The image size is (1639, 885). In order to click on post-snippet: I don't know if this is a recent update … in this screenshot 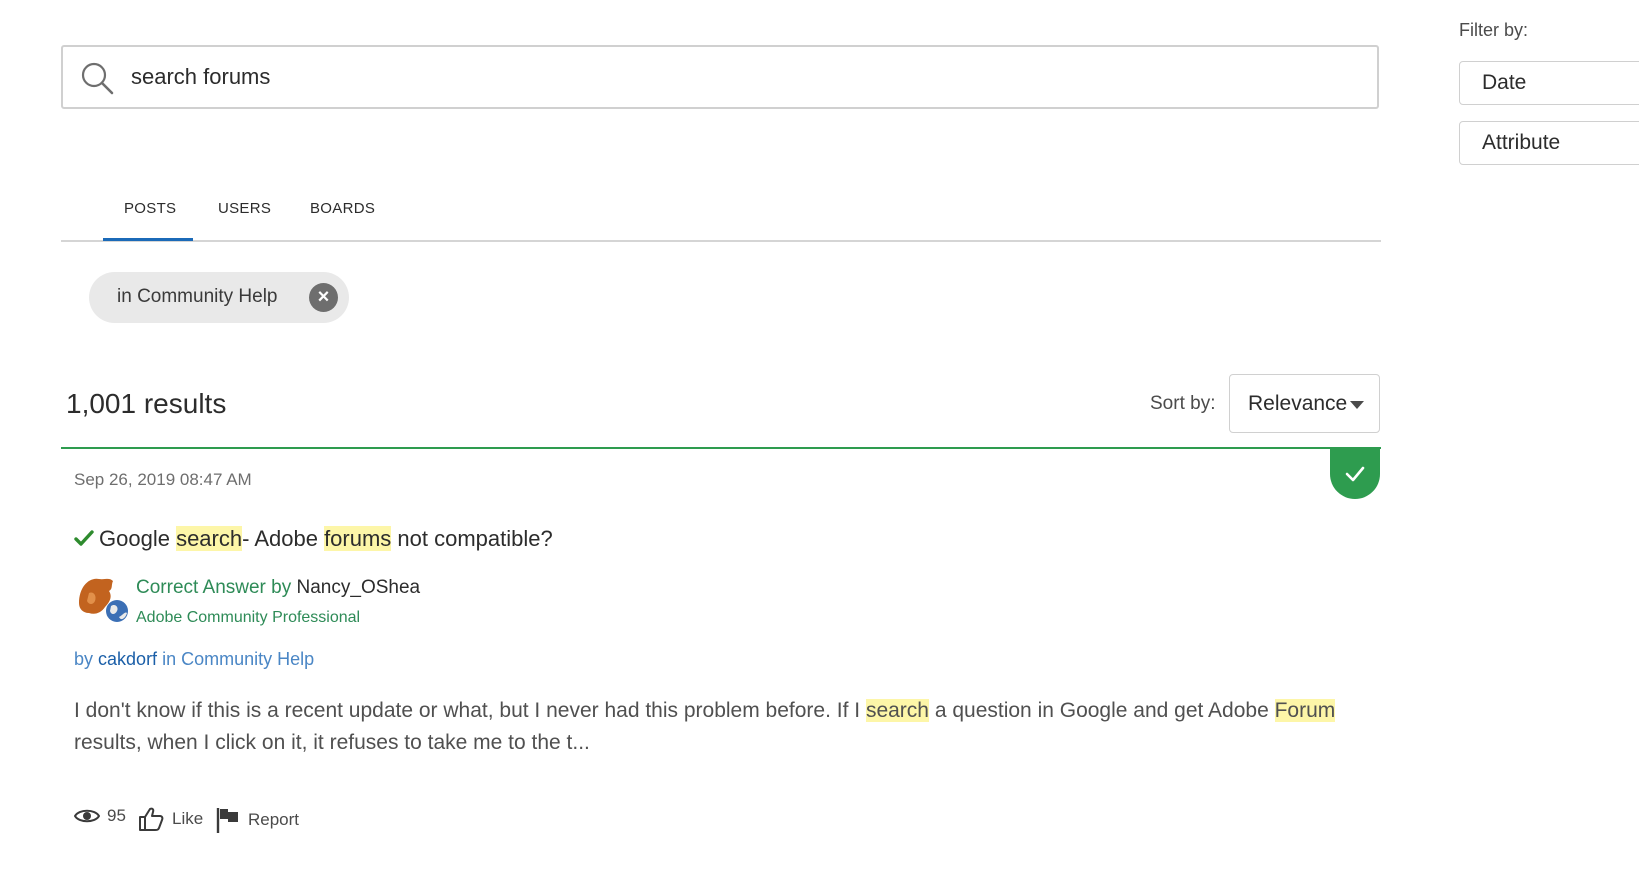, I will do `click(719, 727)`.